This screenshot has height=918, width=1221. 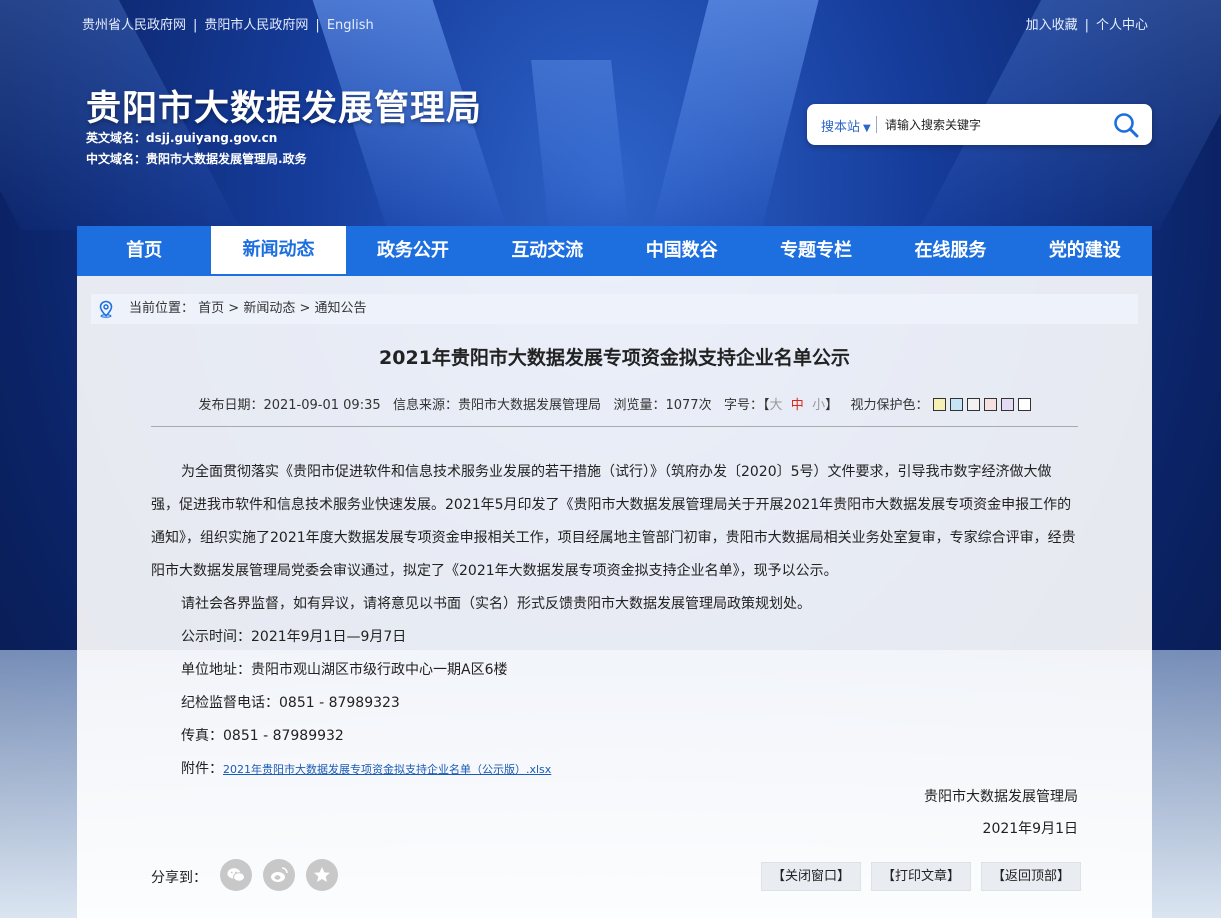 I want to click on share-weibo-button, so click(x=279, y=875).